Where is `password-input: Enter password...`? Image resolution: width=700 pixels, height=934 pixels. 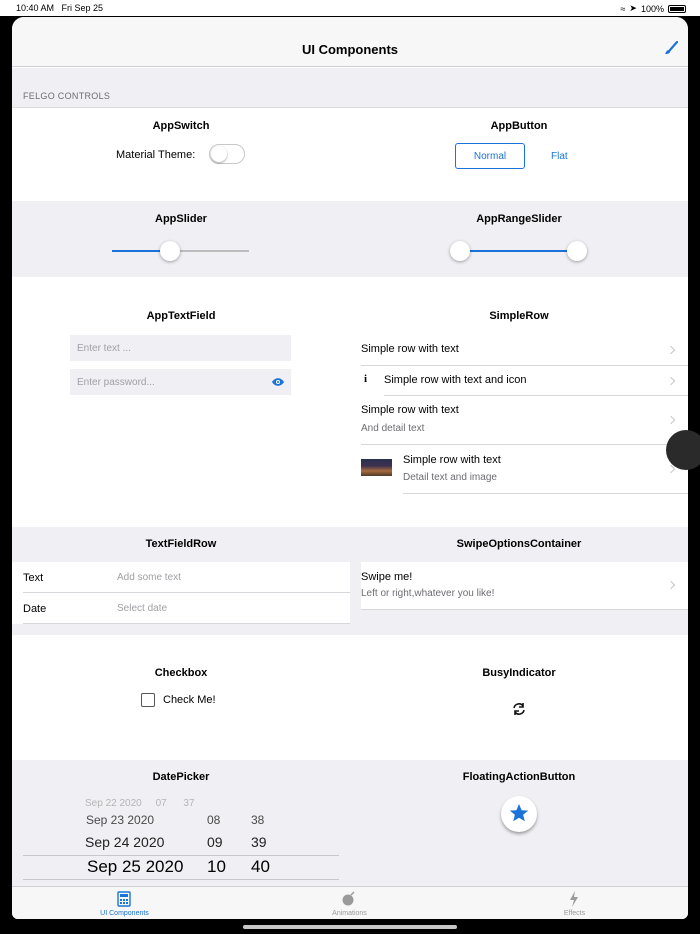 password-input: Enter password... is located at coordinates (180, 382).